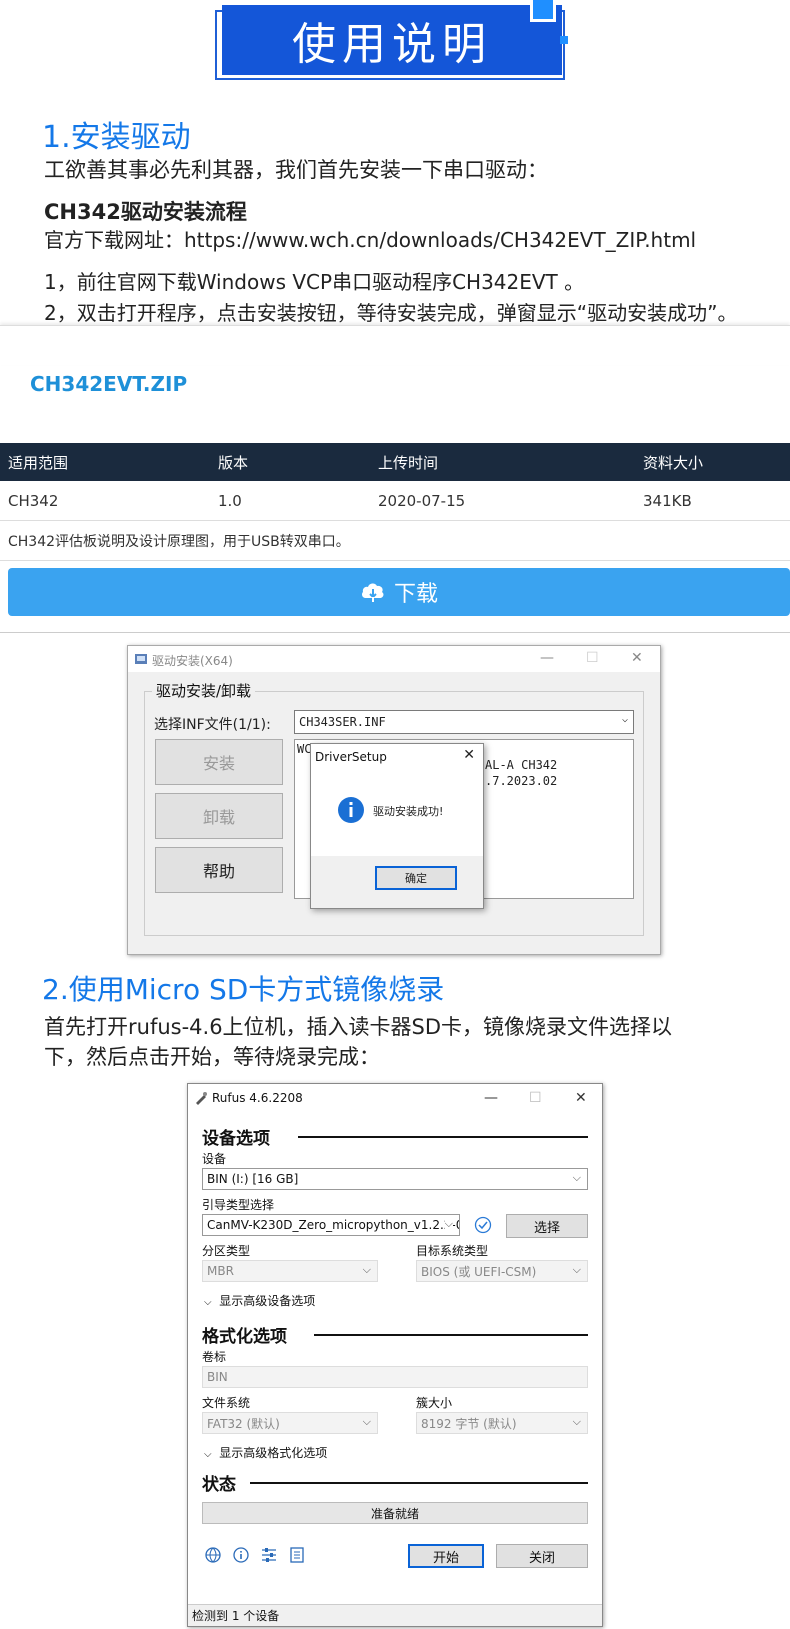 The height and width of the screenshot is (1629, 790). What do you see at coordinates (212, 1057) in the screenshot?
I see `section2-para-line2: 下，然后点击开始，等待烧录完成：` at bounding box center [212, 1057].